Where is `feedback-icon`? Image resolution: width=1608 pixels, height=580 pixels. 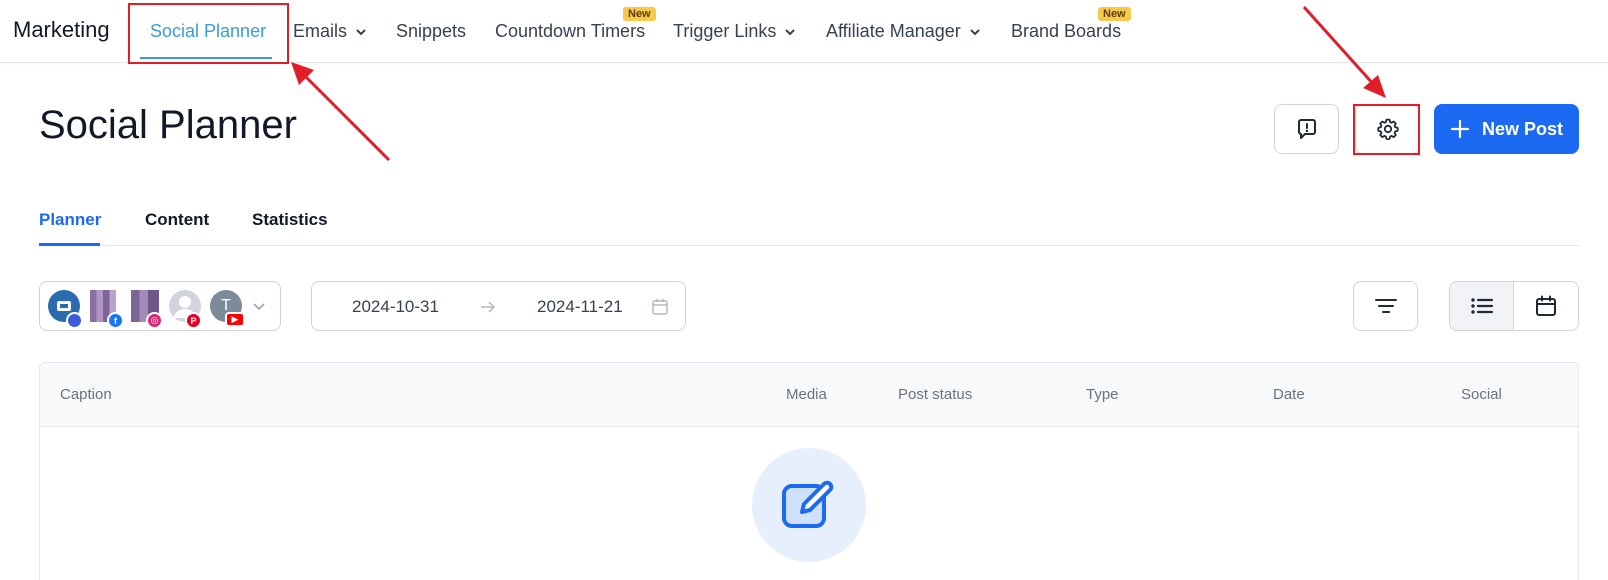 feedback-icon is located at coordinates (1306, 129).